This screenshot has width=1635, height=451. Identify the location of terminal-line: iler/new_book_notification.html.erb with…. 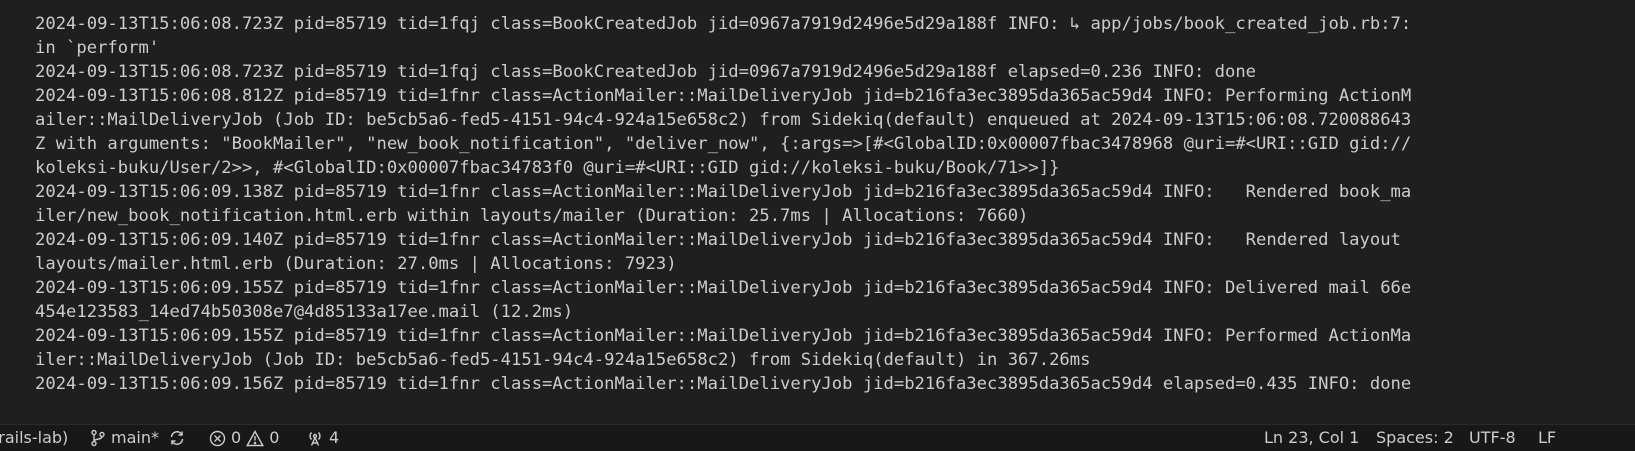
(532, 216).